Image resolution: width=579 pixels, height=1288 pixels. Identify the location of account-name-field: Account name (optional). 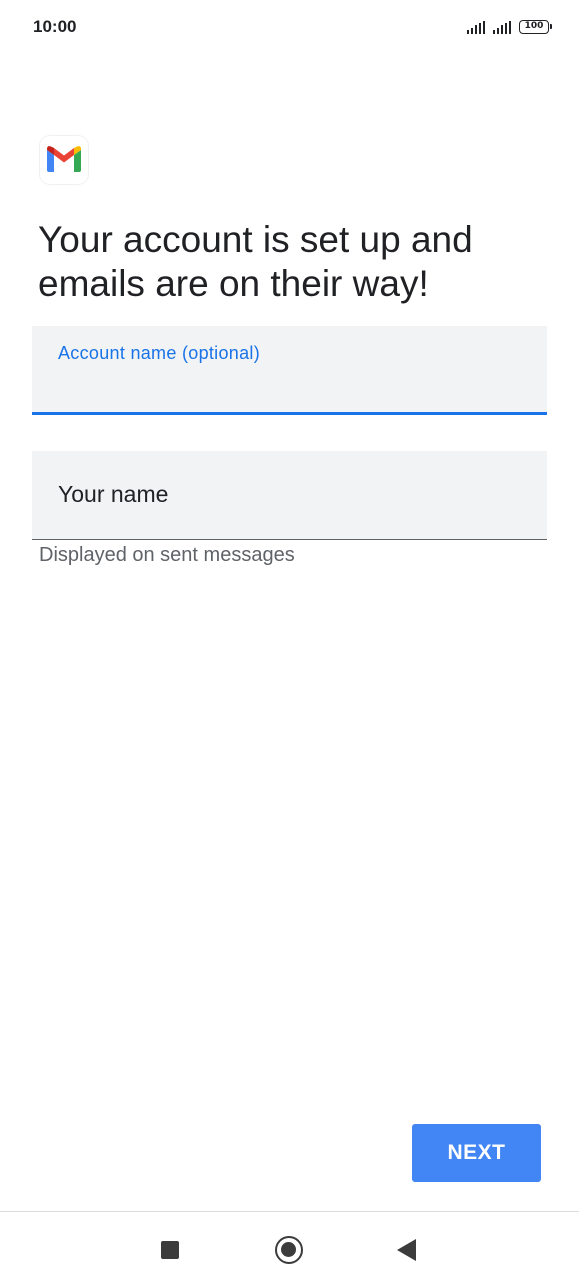
(289, 370).